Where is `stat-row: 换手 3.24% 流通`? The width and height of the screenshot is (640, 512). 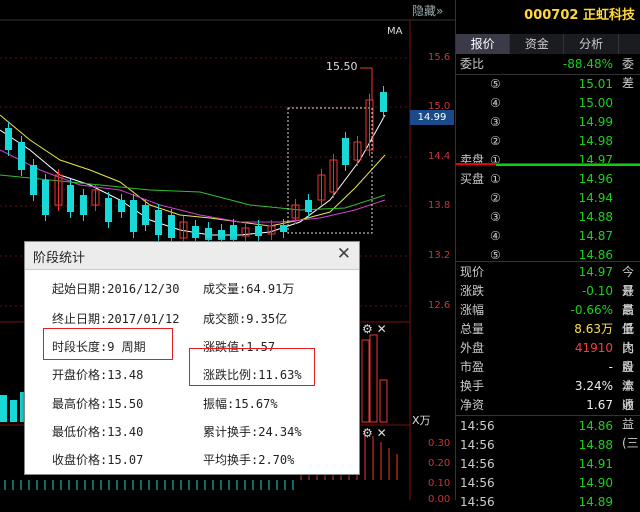 stat-row: 换手 3.24% 流通 is located at coordinates (548, 394).